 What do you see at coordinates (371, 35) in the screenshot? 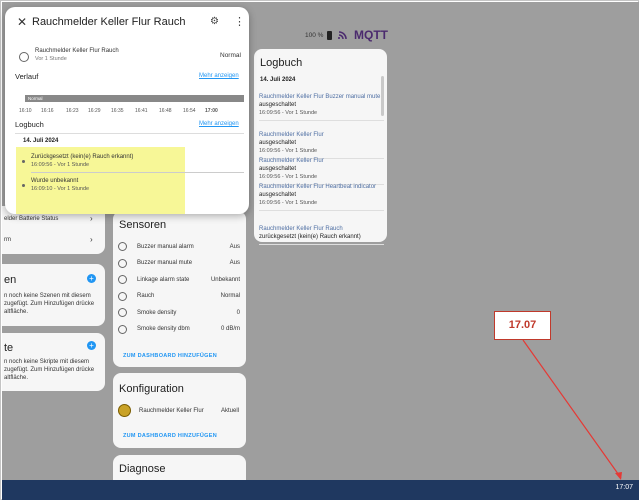
I see `mqtt-label: MQTT` at bounding box center [371, 35].